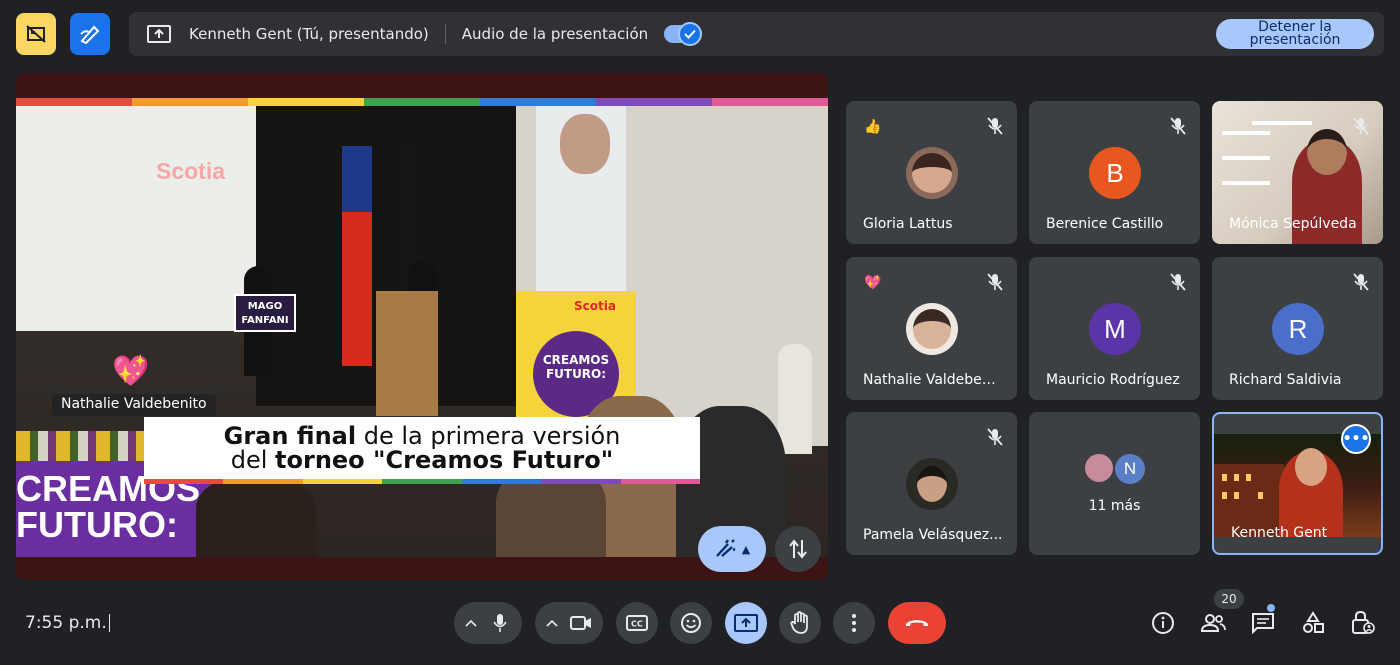 This screenshot has width=1400, height=665. I want to click on emoji-button, so click(691, 623).